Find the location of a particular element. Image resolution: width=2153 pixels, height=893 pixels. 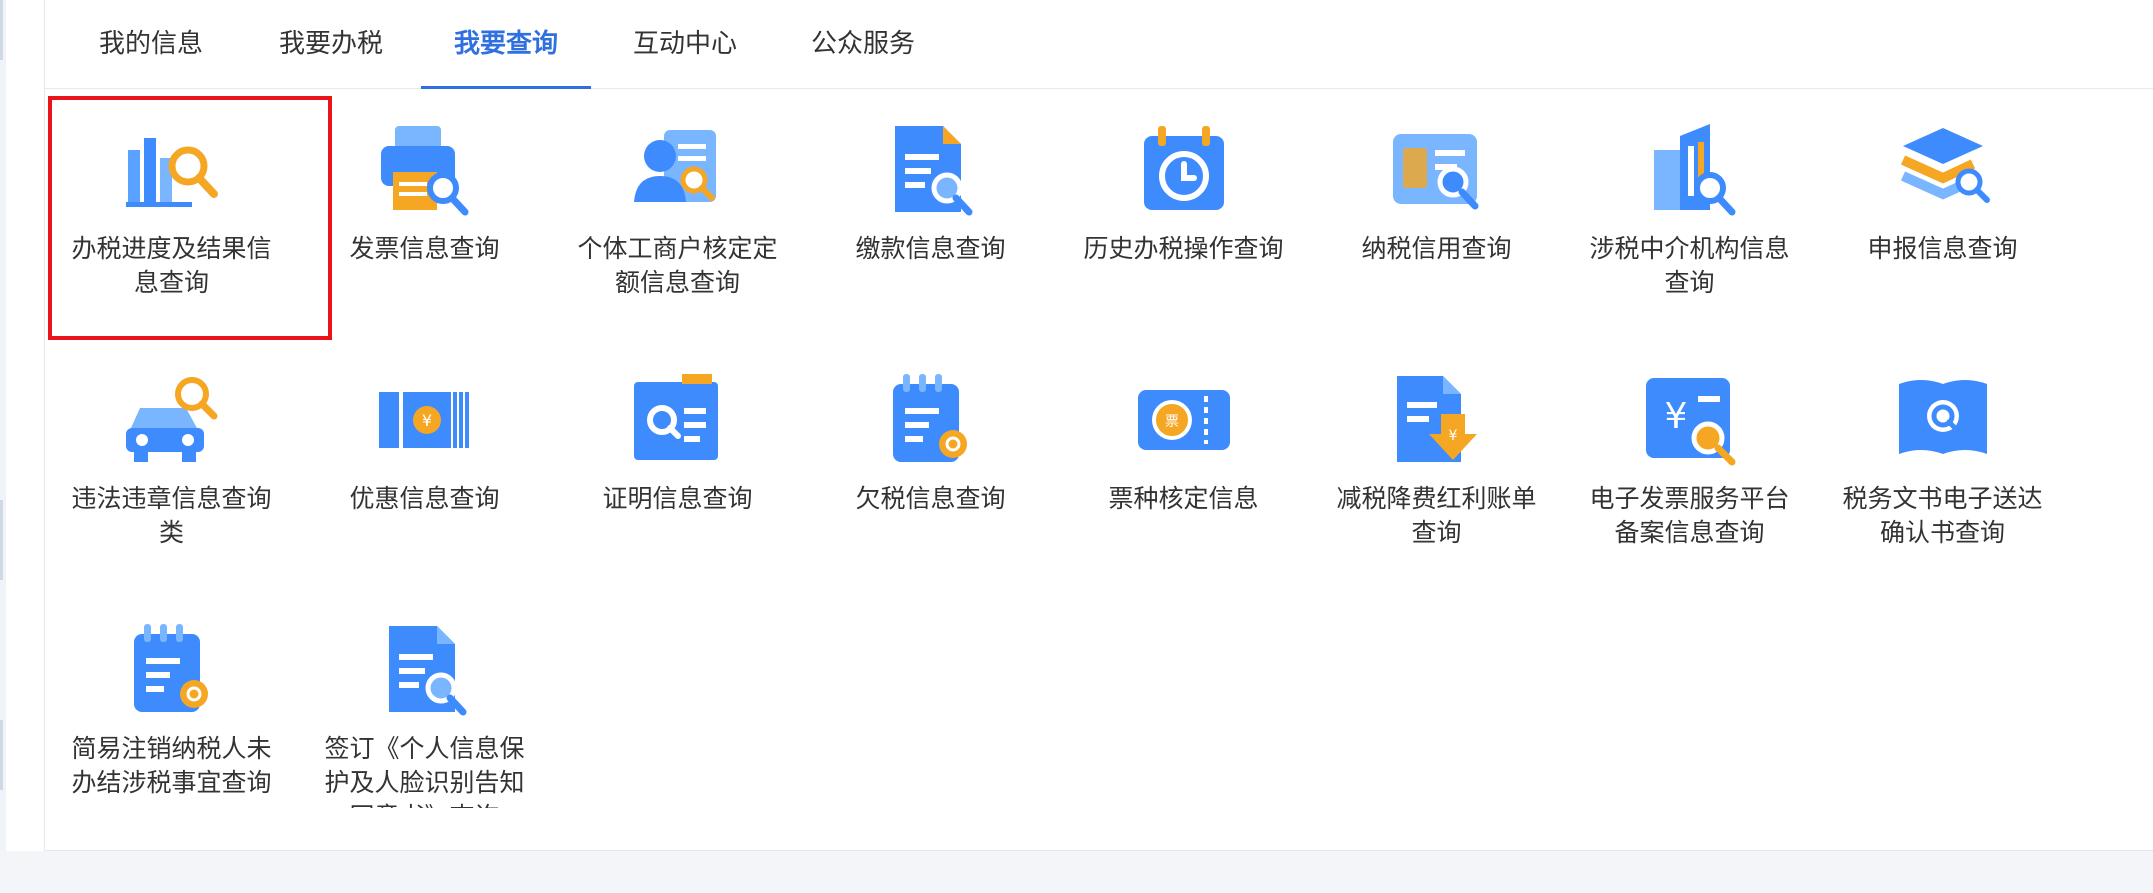

query-item-agency: 涉税中介机构信息 查询 is located at coordinates (1689, 205).